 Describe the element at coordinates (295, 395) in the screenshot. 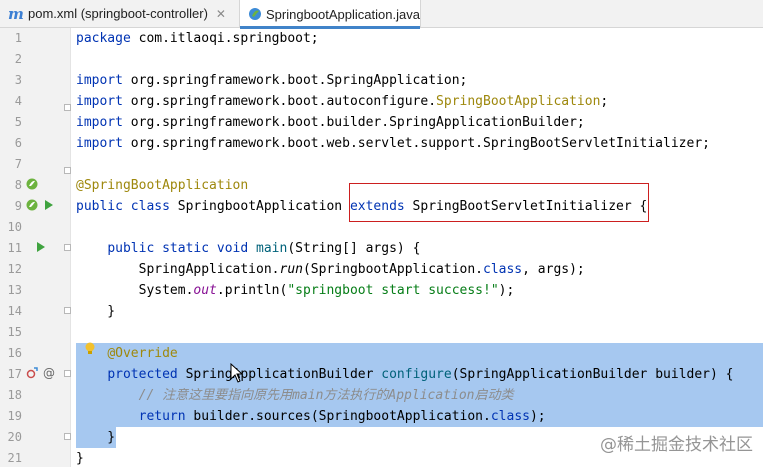

I see `code-comment: // 注意这里要指向原先用main方法执行的Application启动类` at that location.